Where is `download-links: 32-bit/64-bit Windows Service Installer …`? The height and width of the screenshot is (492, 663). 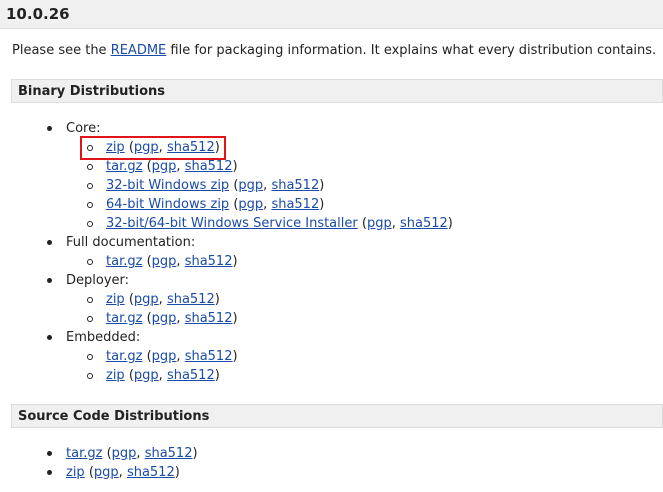 download-links: 32-bit/64-bit Windows Service Installer … is located at coordinates (279, 223).